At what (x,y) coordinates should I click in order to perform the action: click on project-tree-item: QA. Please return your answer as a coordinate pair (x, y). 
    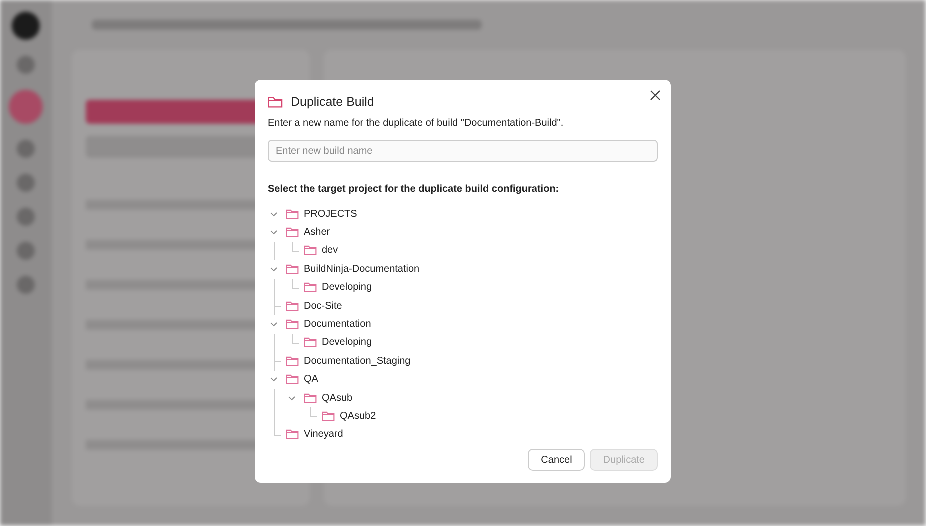
    Looking at the image, I should click on (302, 380).